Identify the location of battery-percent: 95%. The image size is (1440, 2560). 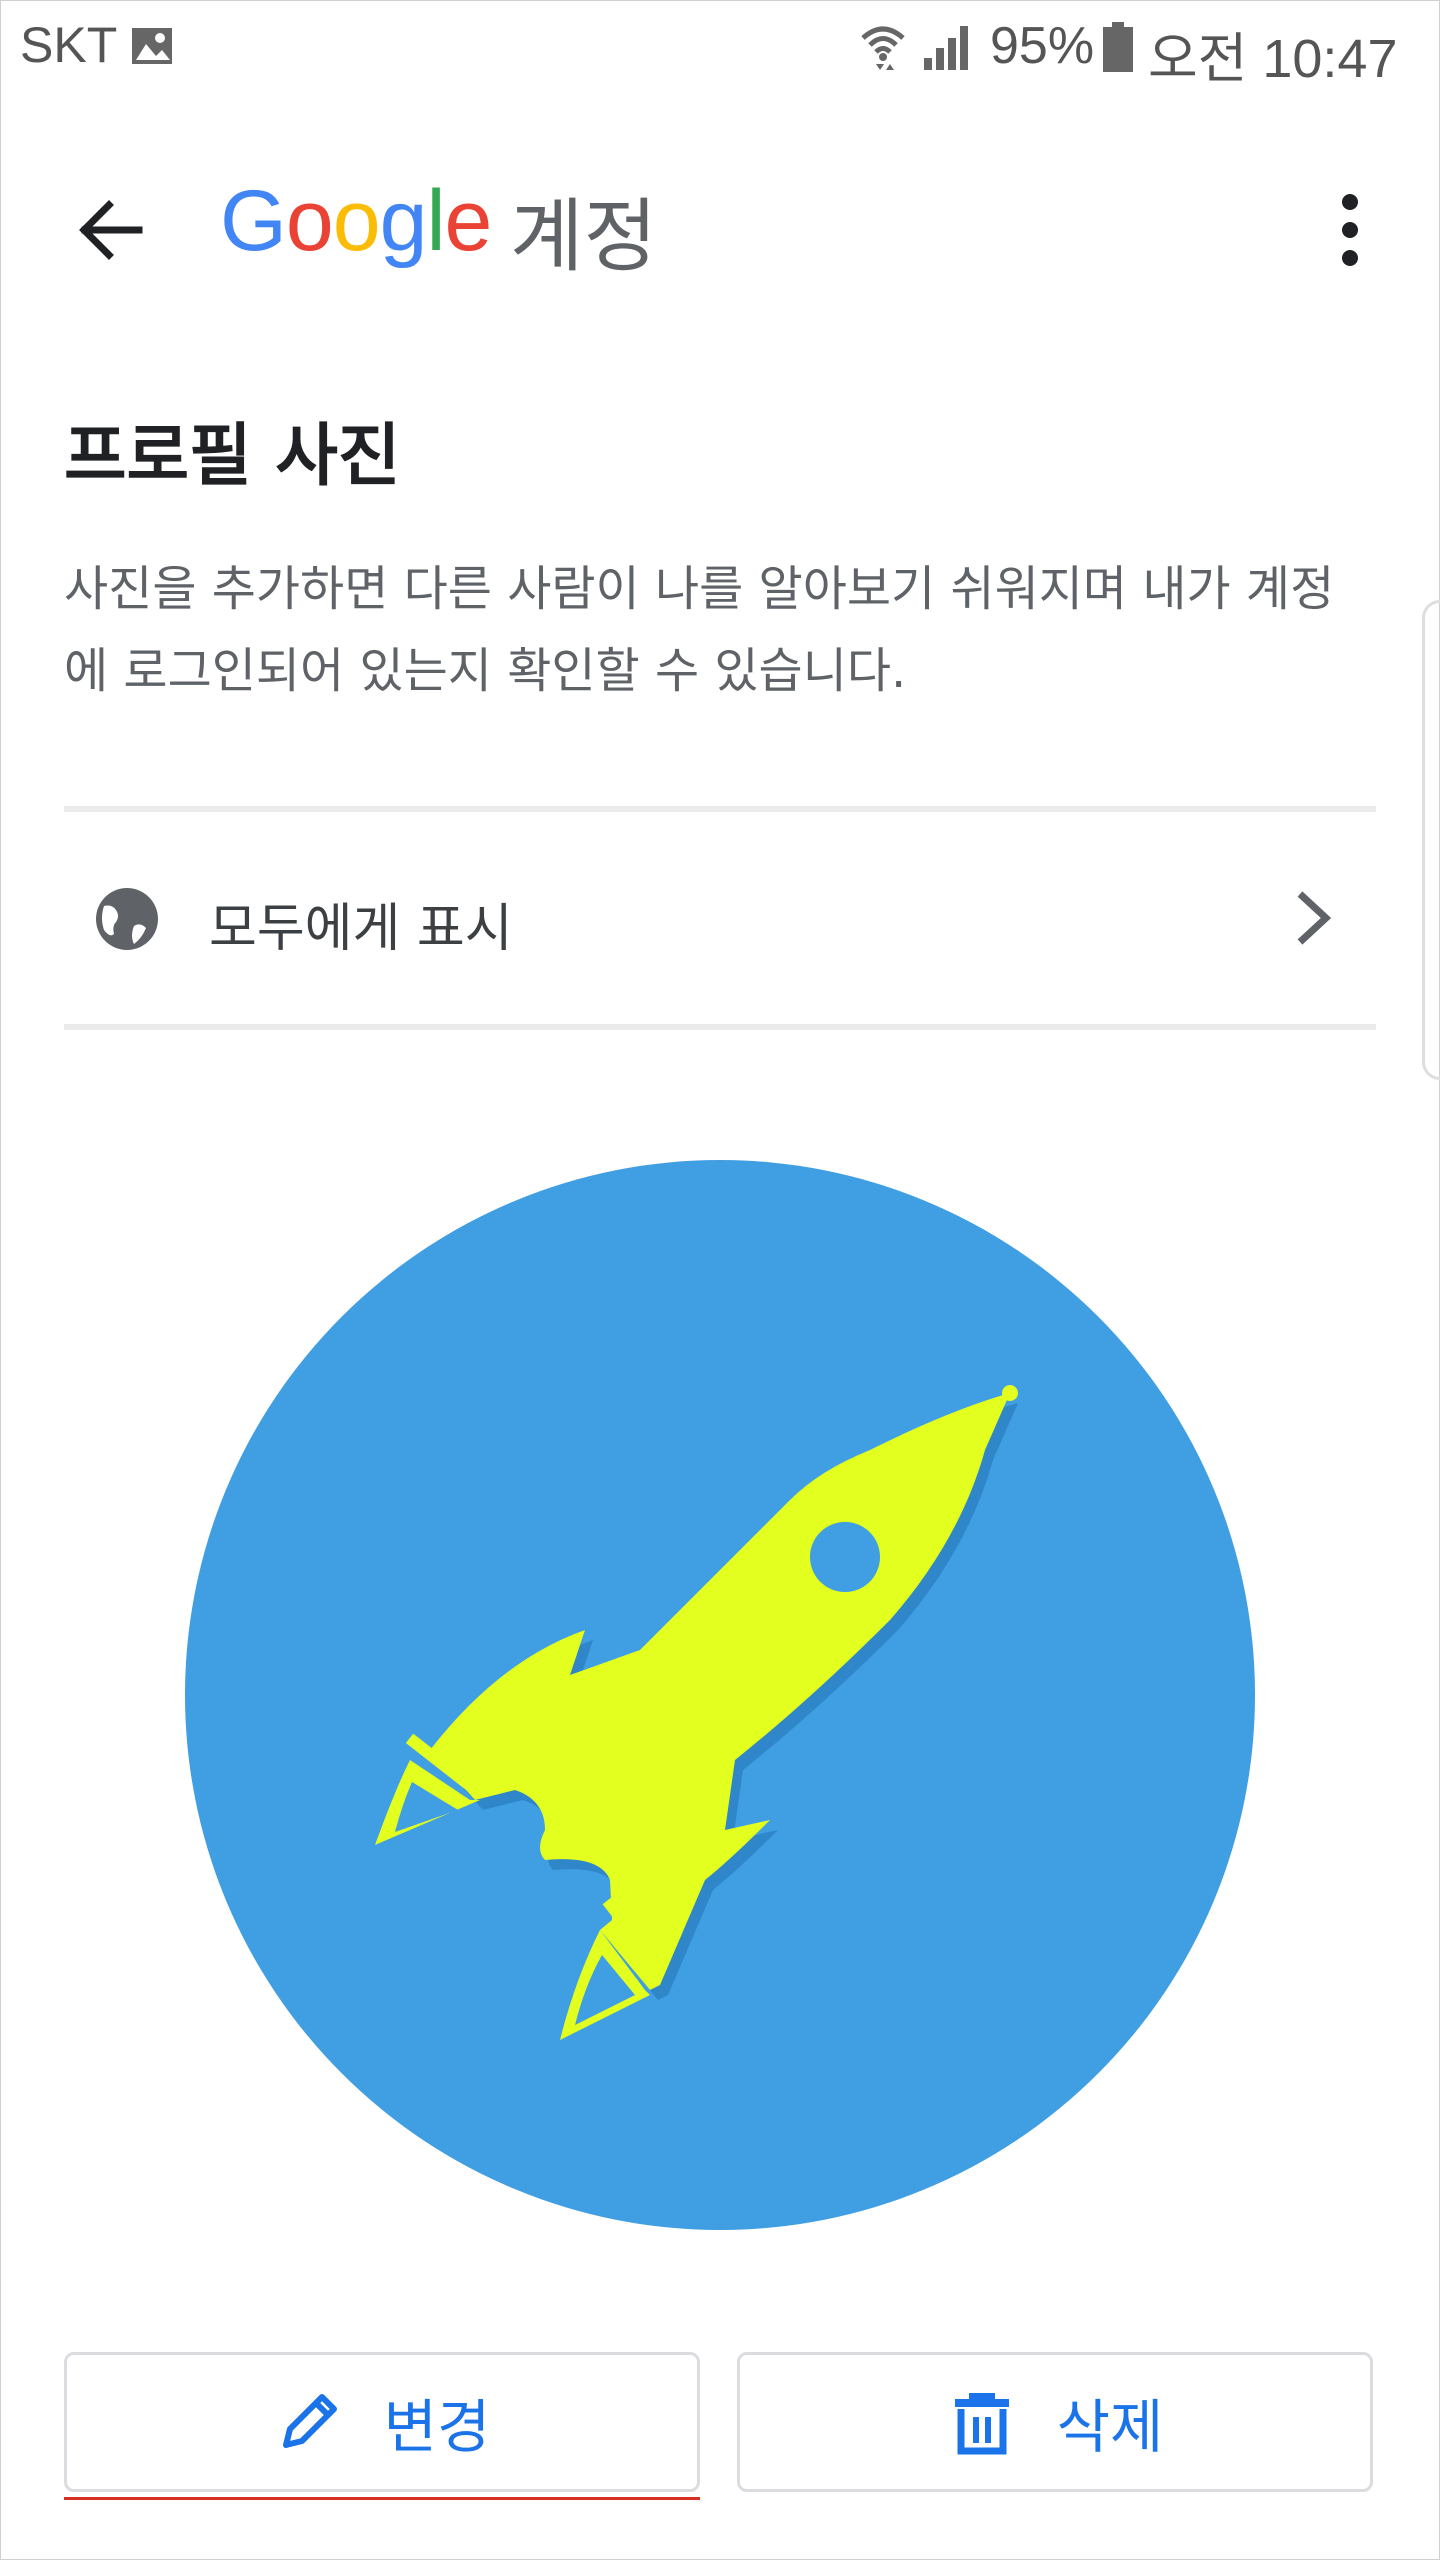
(1042, 46).